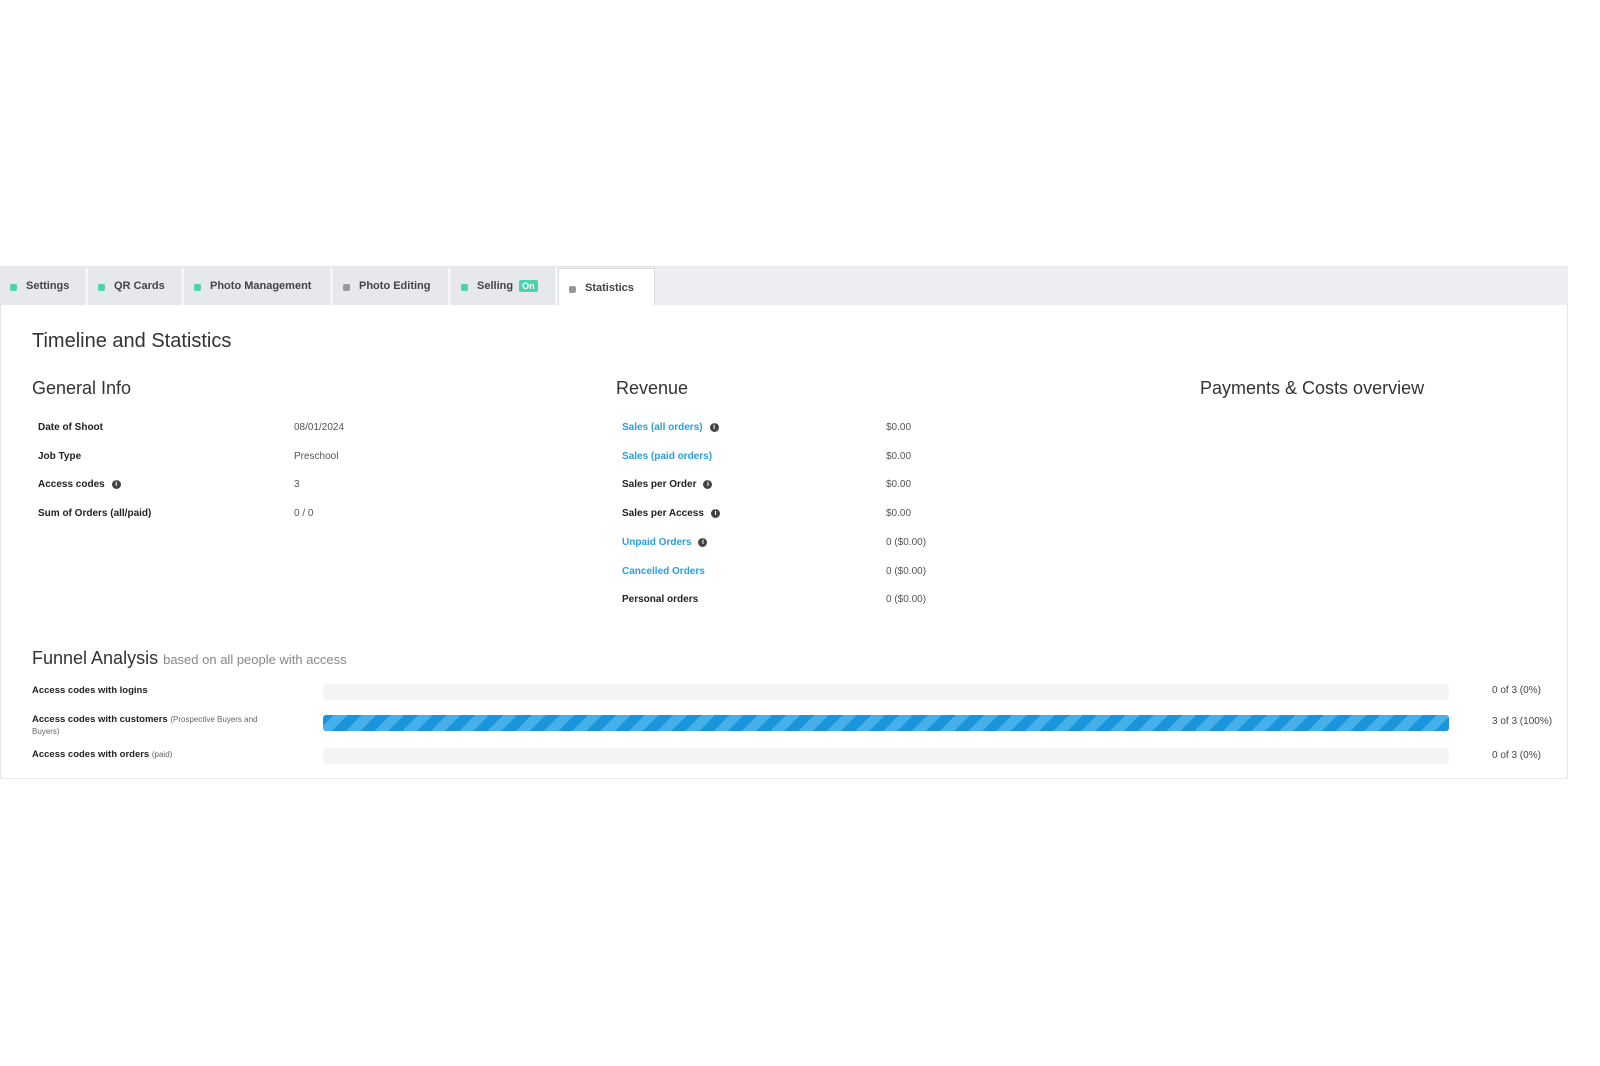 The width and height of the screenshot is (1600, 1066). What do you see at coordinates (304, 514) in the screenshot?
I see `general-value: 0 / 0` at bounding box center [304, 514].